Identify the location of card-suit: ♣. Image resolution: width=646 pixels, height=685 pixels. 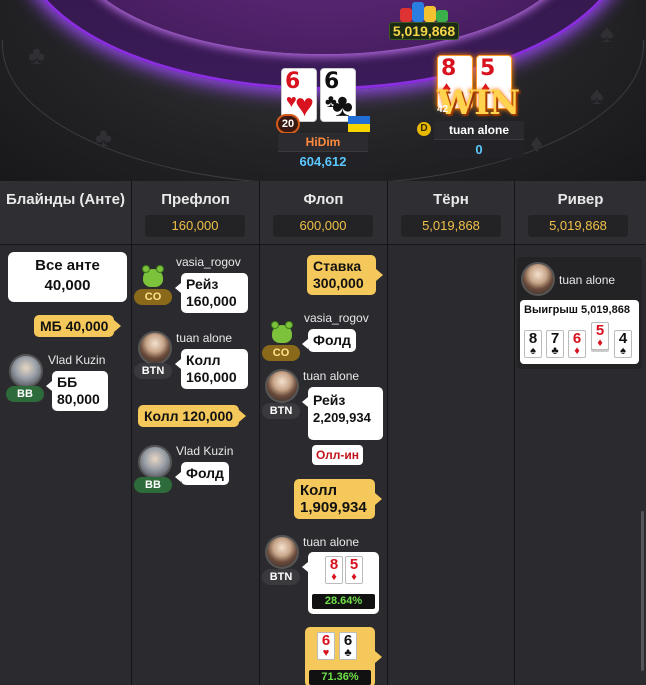
(348, 653).